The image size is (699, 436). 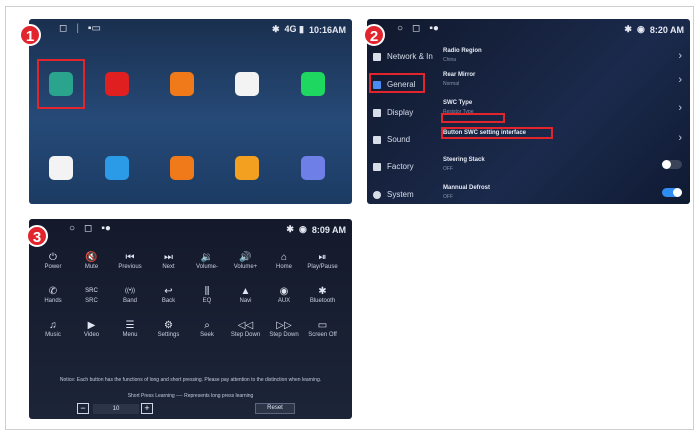 I want to click on status-bar: ○ ◻ ▪● ✱ ◉ 8:20 AM, so click(x=528, y=29).